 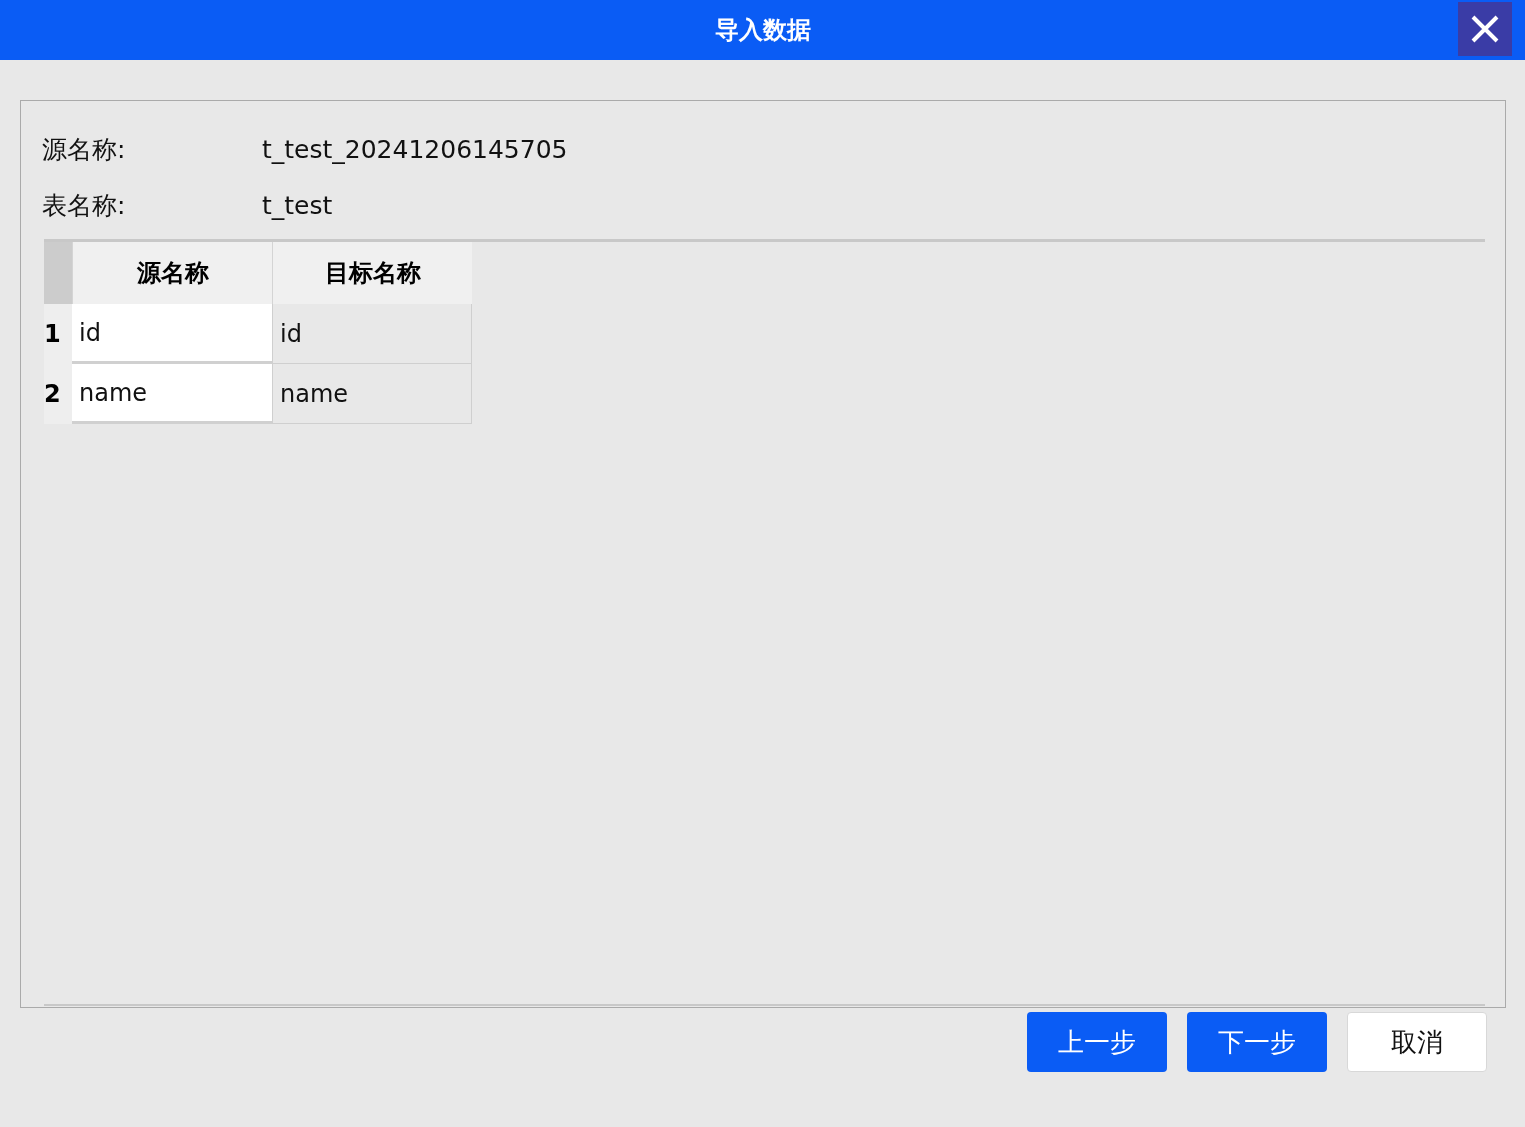 I want to click on field-value: t_test, so click(x=297, y=205).